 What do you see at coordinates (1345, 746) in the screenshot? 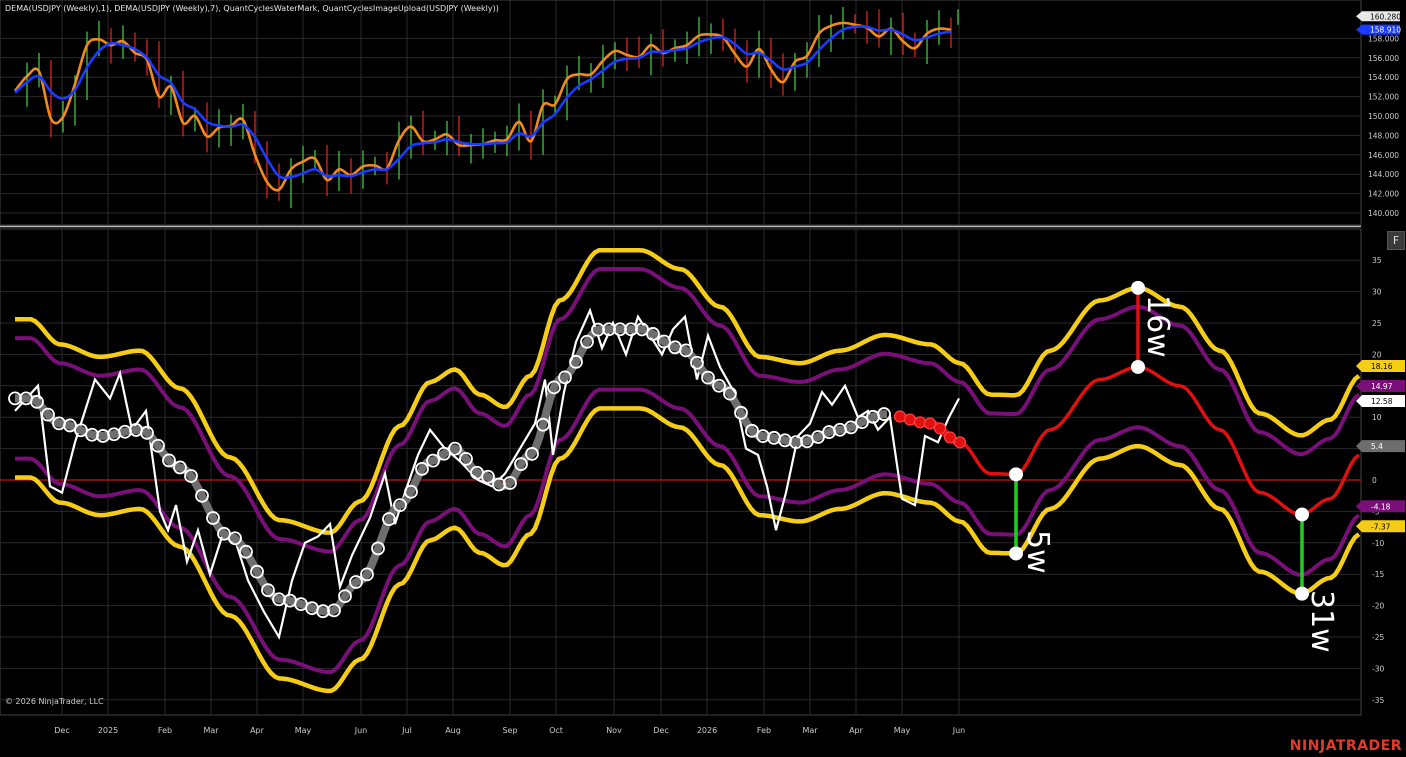
I see `brand-logo: NINJATRADER` at bounding box center [1345, 746].